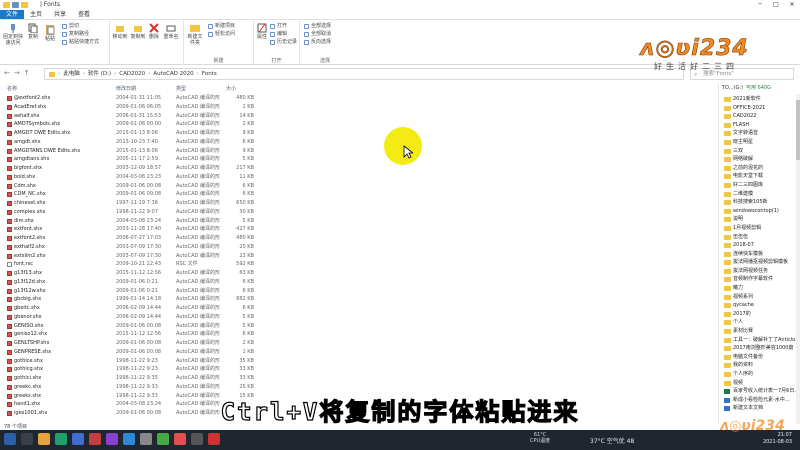 The height and width of the screenshot is (450, 800). Describe the element at coordinates (759, 314) in the screenshot. I see `folder-item: 2017的` at that location.